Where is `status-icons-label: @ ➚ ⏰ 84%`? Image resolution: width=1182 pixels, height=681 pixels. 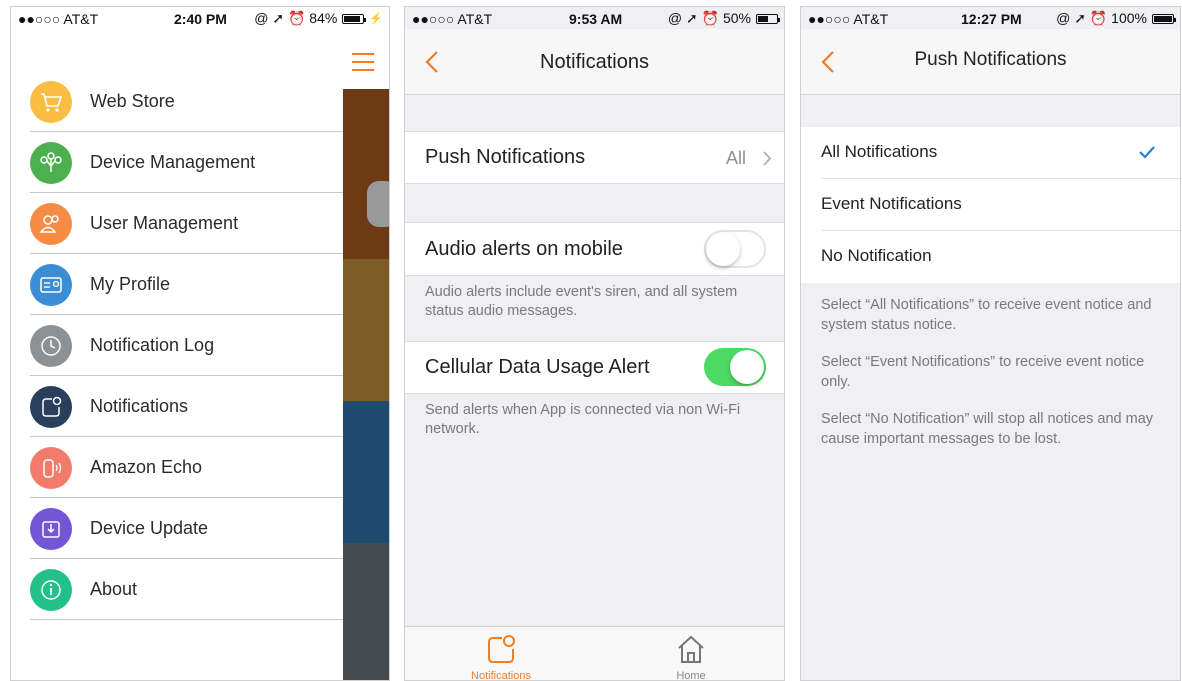 status-icons-label: @ ➚ ⏰ 84% is located at coordinates (296, 18).